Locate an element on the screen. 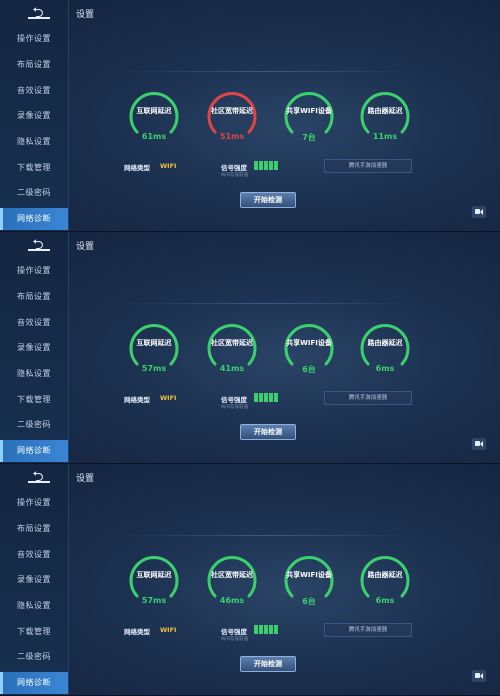  gauge-value: 7台 is located at coordinates (309, 137).